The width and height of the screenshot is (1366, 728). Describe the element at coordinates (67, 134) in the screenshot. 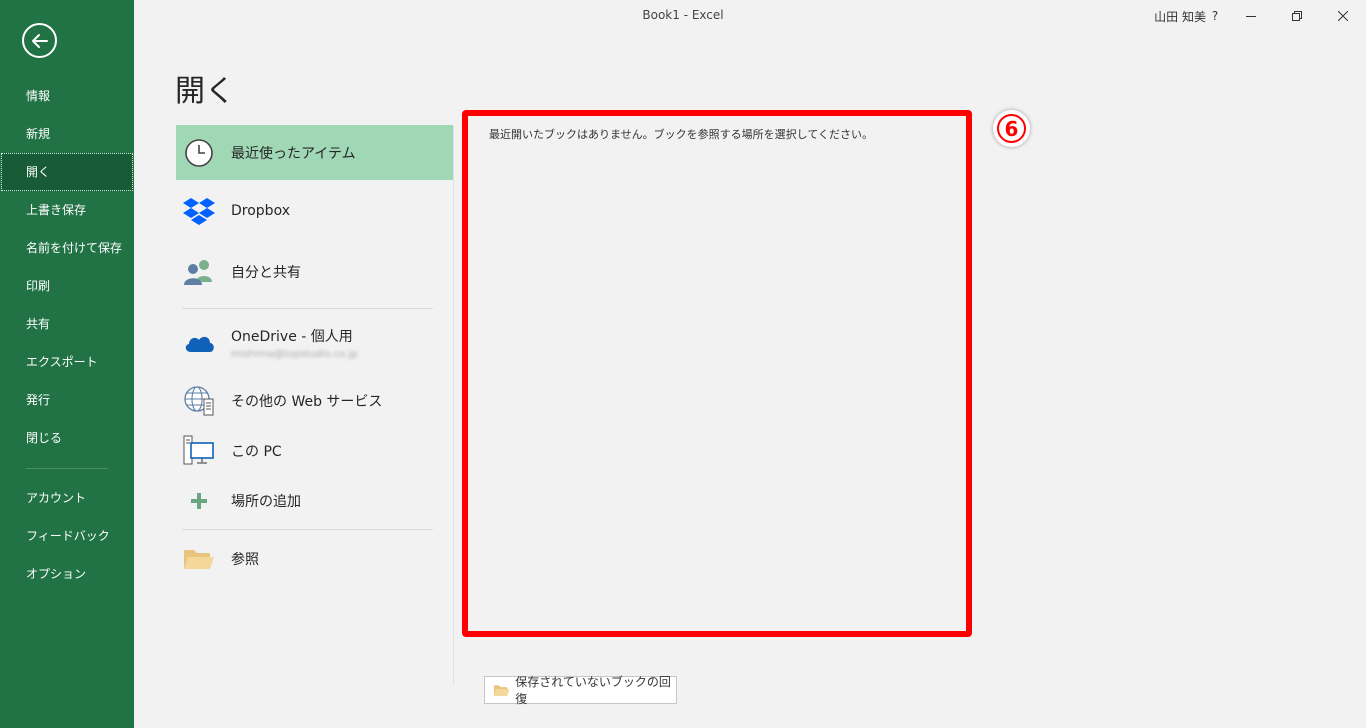

I see `nav-new: 新規` at that location.